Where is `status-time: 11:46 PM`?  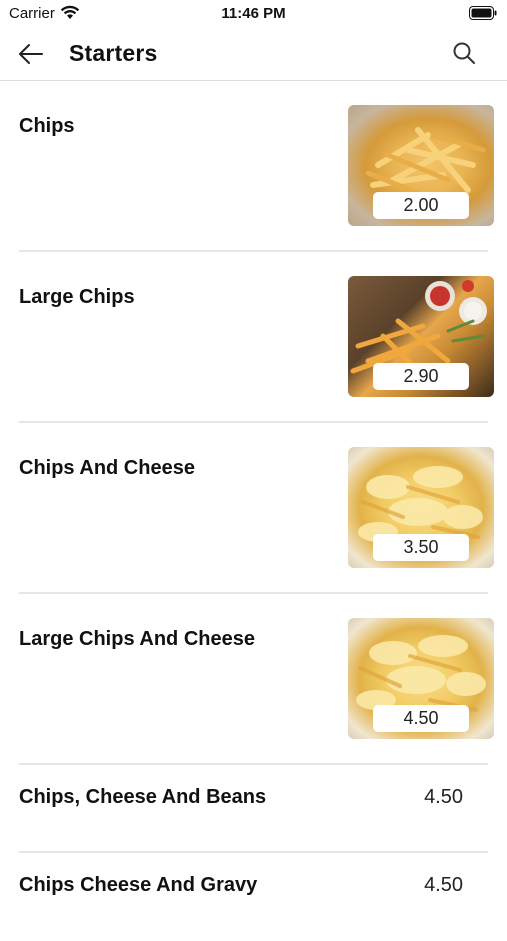 status-time: 11:46 PM is located at coordinates (253, 13).